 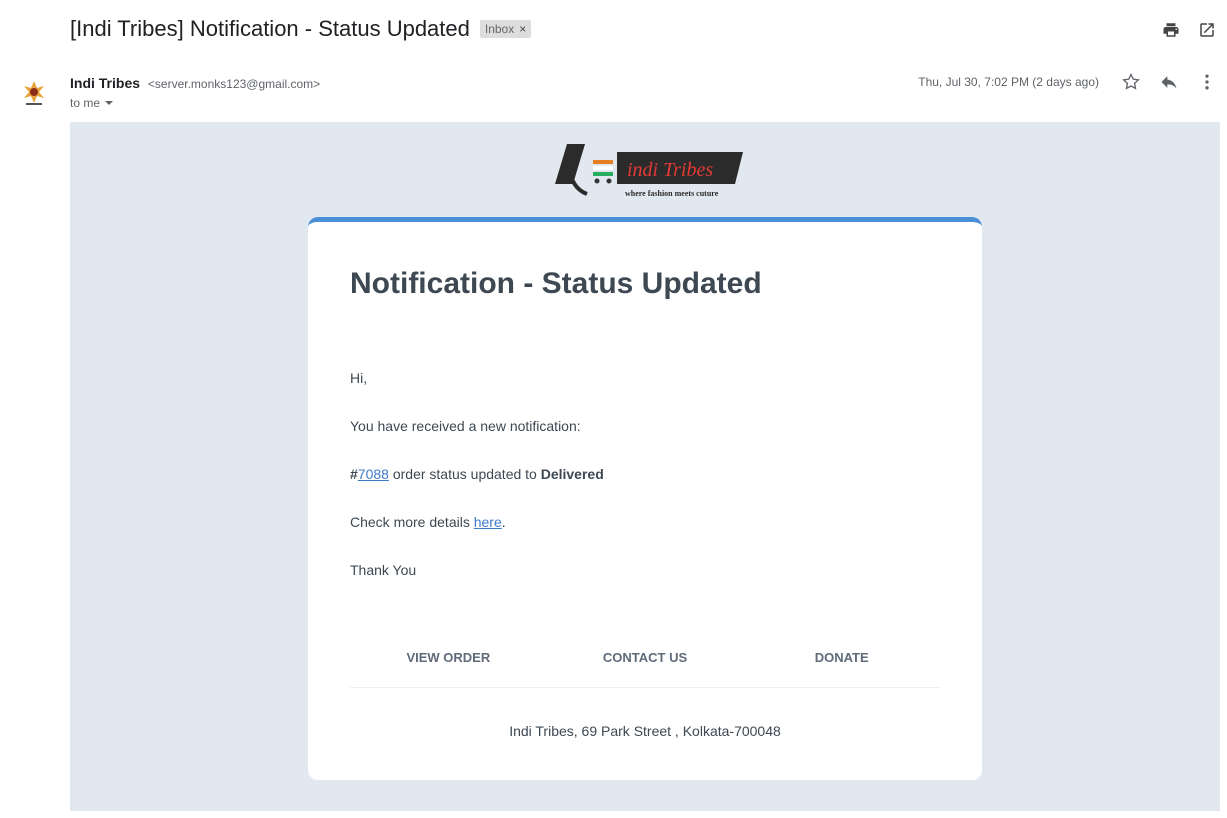 I want to click on donate-link: DONATE, so click(x=841, y=657).